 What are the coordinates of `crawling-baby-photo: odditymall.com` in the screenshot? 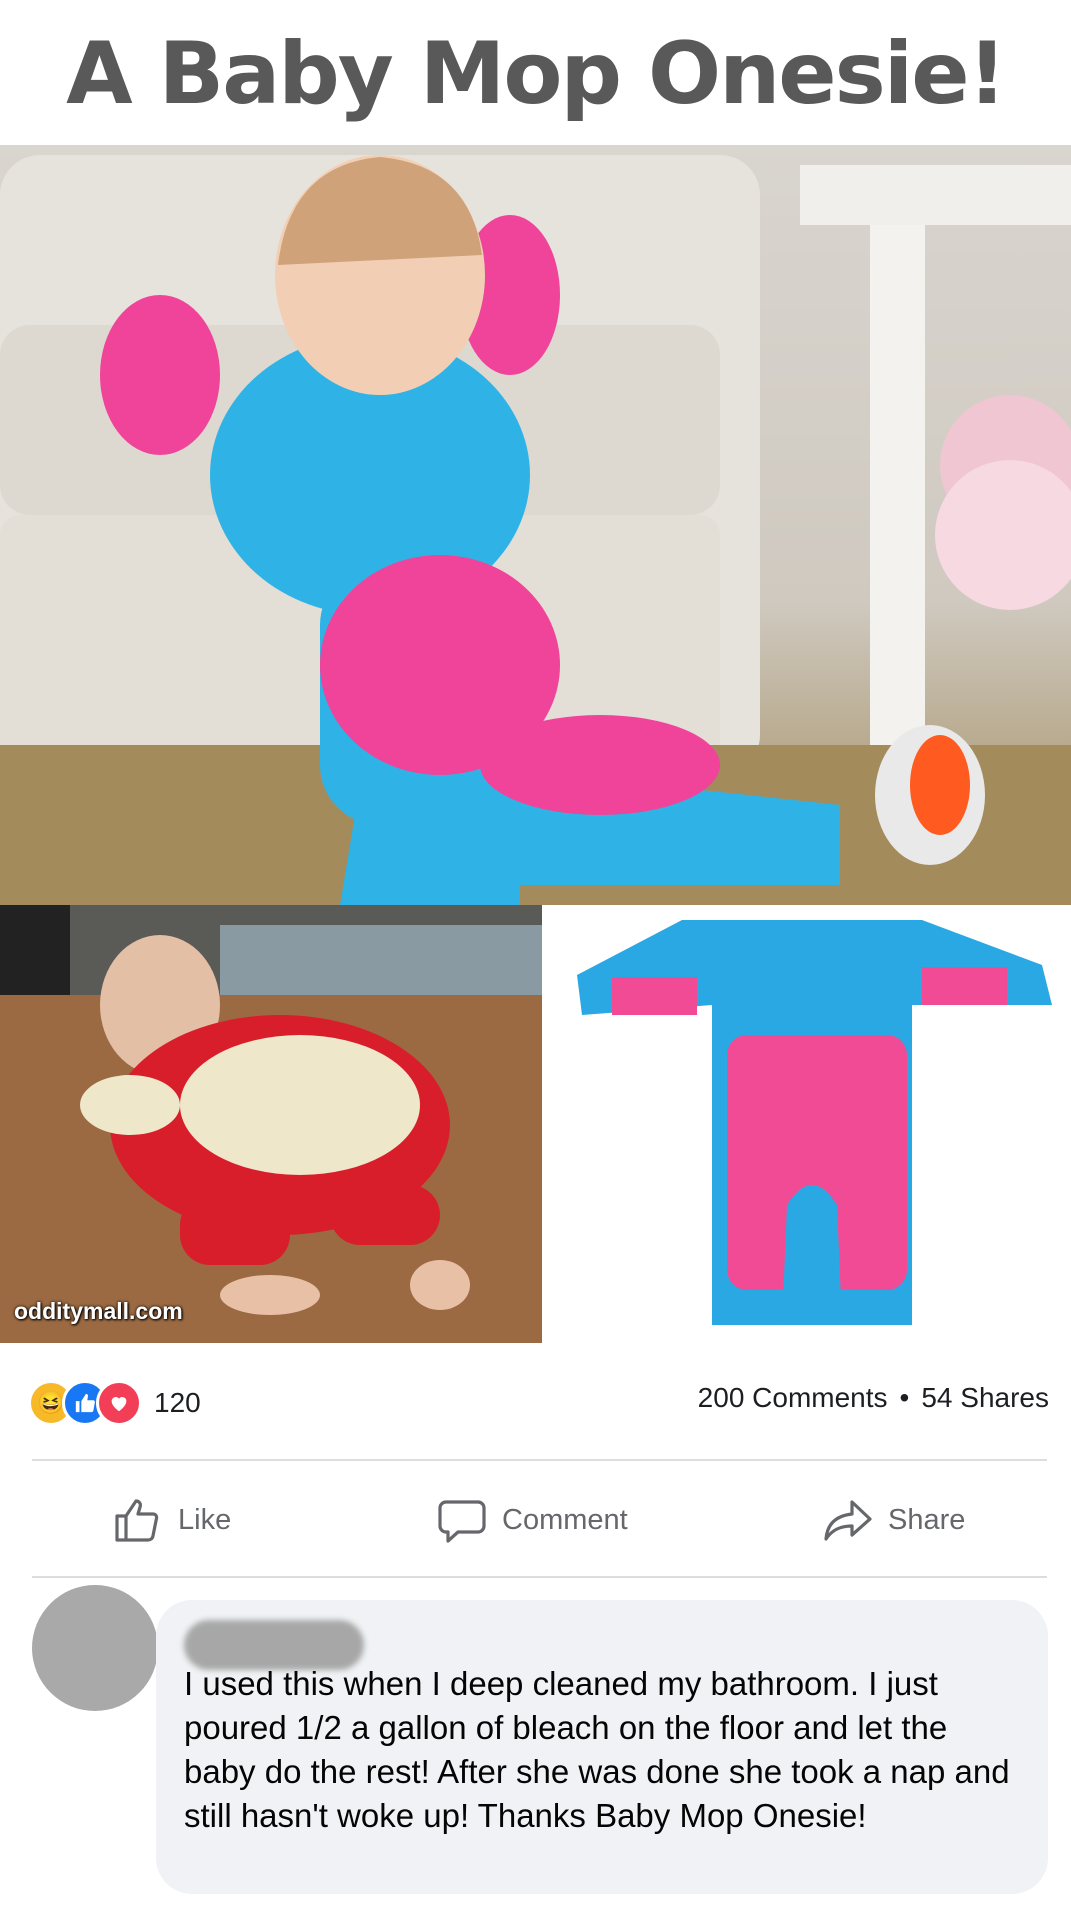 It's located at (271, 1124).